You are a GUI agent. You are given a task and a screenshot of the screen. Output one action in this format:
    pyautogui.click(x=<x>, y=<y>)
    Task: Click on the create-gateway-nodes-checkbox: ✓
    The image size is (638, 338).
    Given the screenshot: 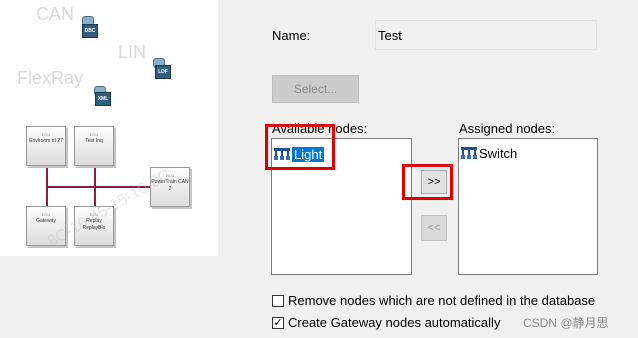 What is the action you would take?
    pyautogui.click(x=278, y=323)
    